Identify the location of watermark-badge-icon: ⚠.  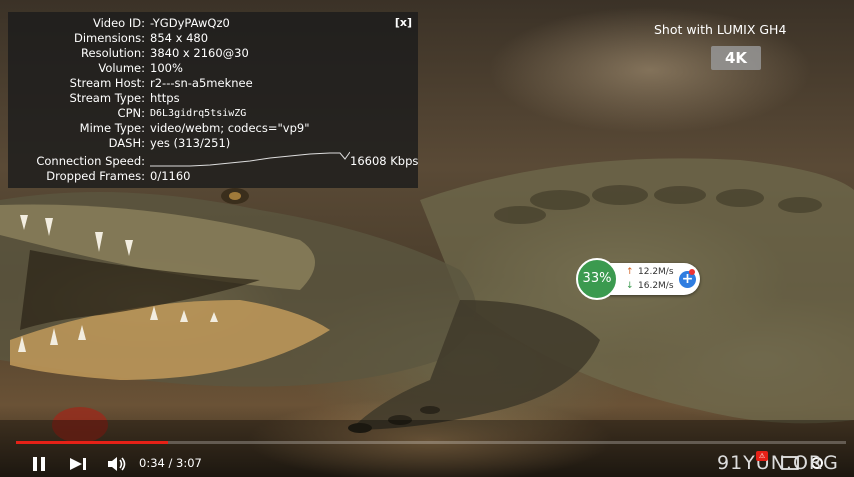
(762, 456).